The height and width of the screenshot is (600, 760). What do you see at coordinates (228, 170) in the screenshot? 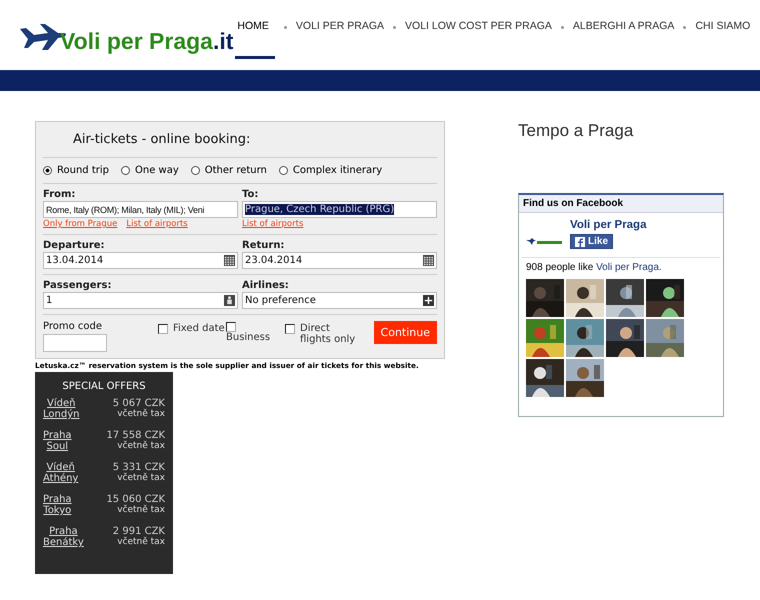
I see `trip-type-radio: Other return` at bounding box center [228, 170].